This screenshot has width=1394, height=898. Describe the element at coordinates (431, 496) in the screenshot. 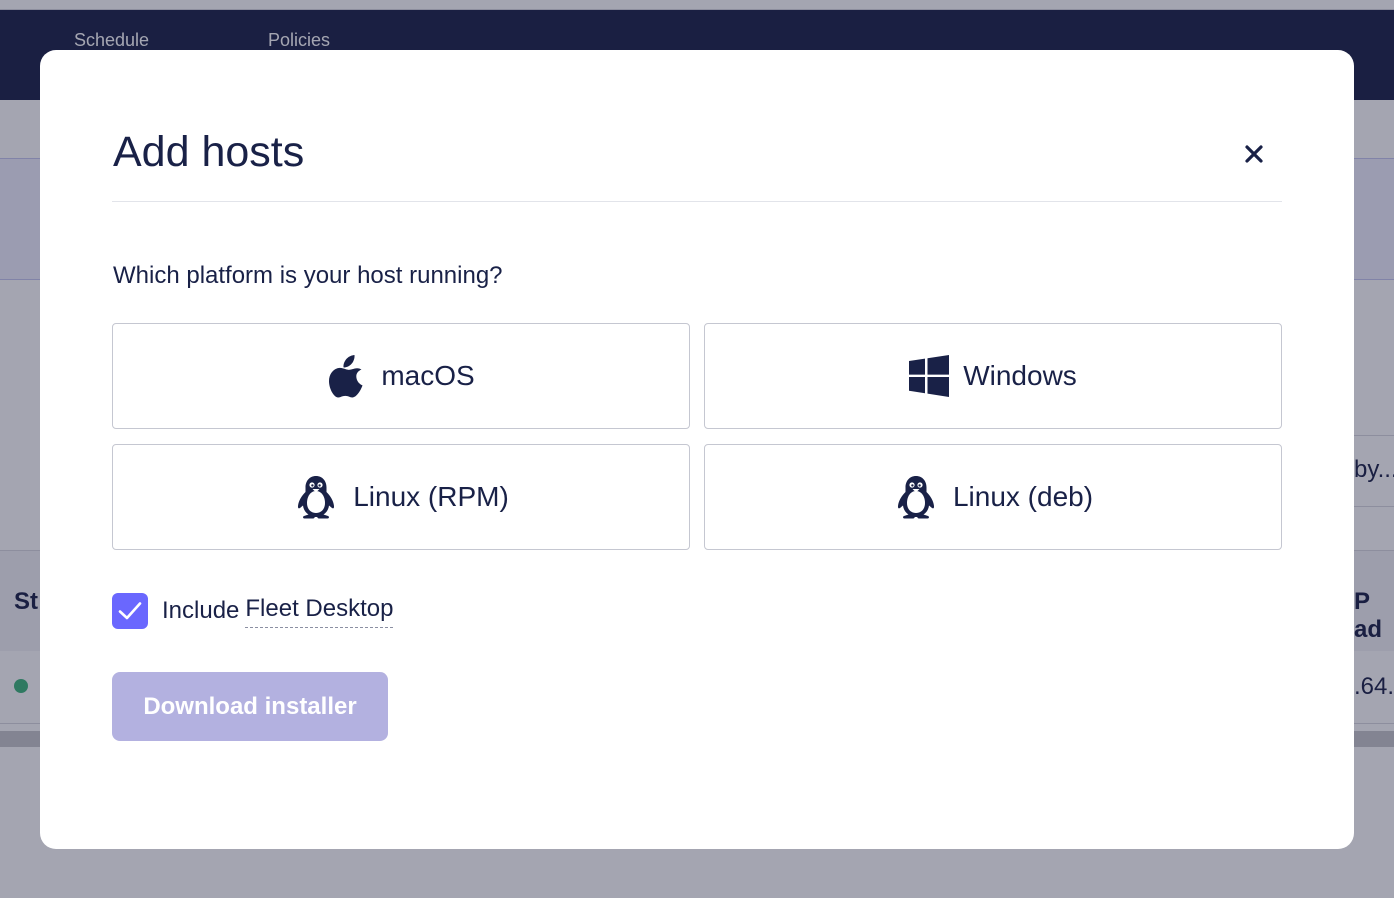

I see `platform-linux-rpm-label: Linux (RPM)` at that location.